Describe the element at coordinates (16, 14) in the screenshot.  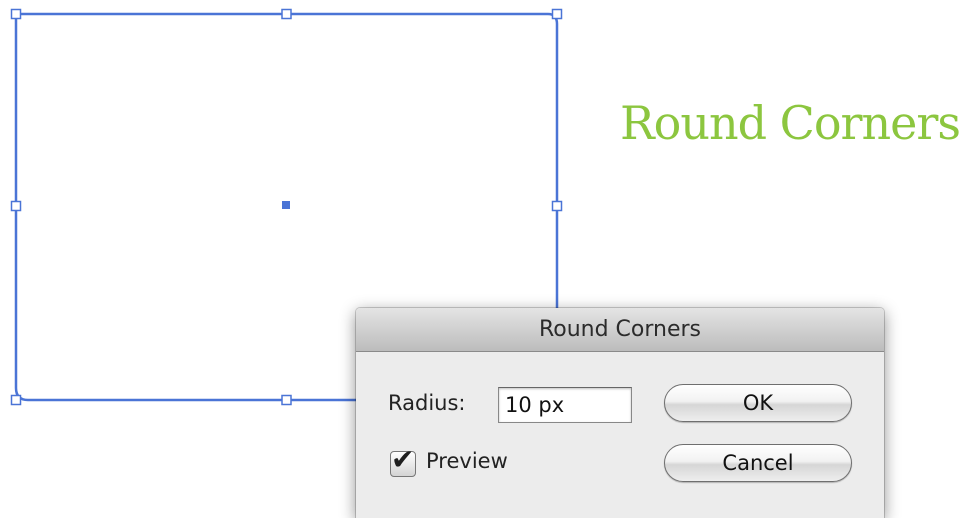
I see `handle-top-left` at that location.